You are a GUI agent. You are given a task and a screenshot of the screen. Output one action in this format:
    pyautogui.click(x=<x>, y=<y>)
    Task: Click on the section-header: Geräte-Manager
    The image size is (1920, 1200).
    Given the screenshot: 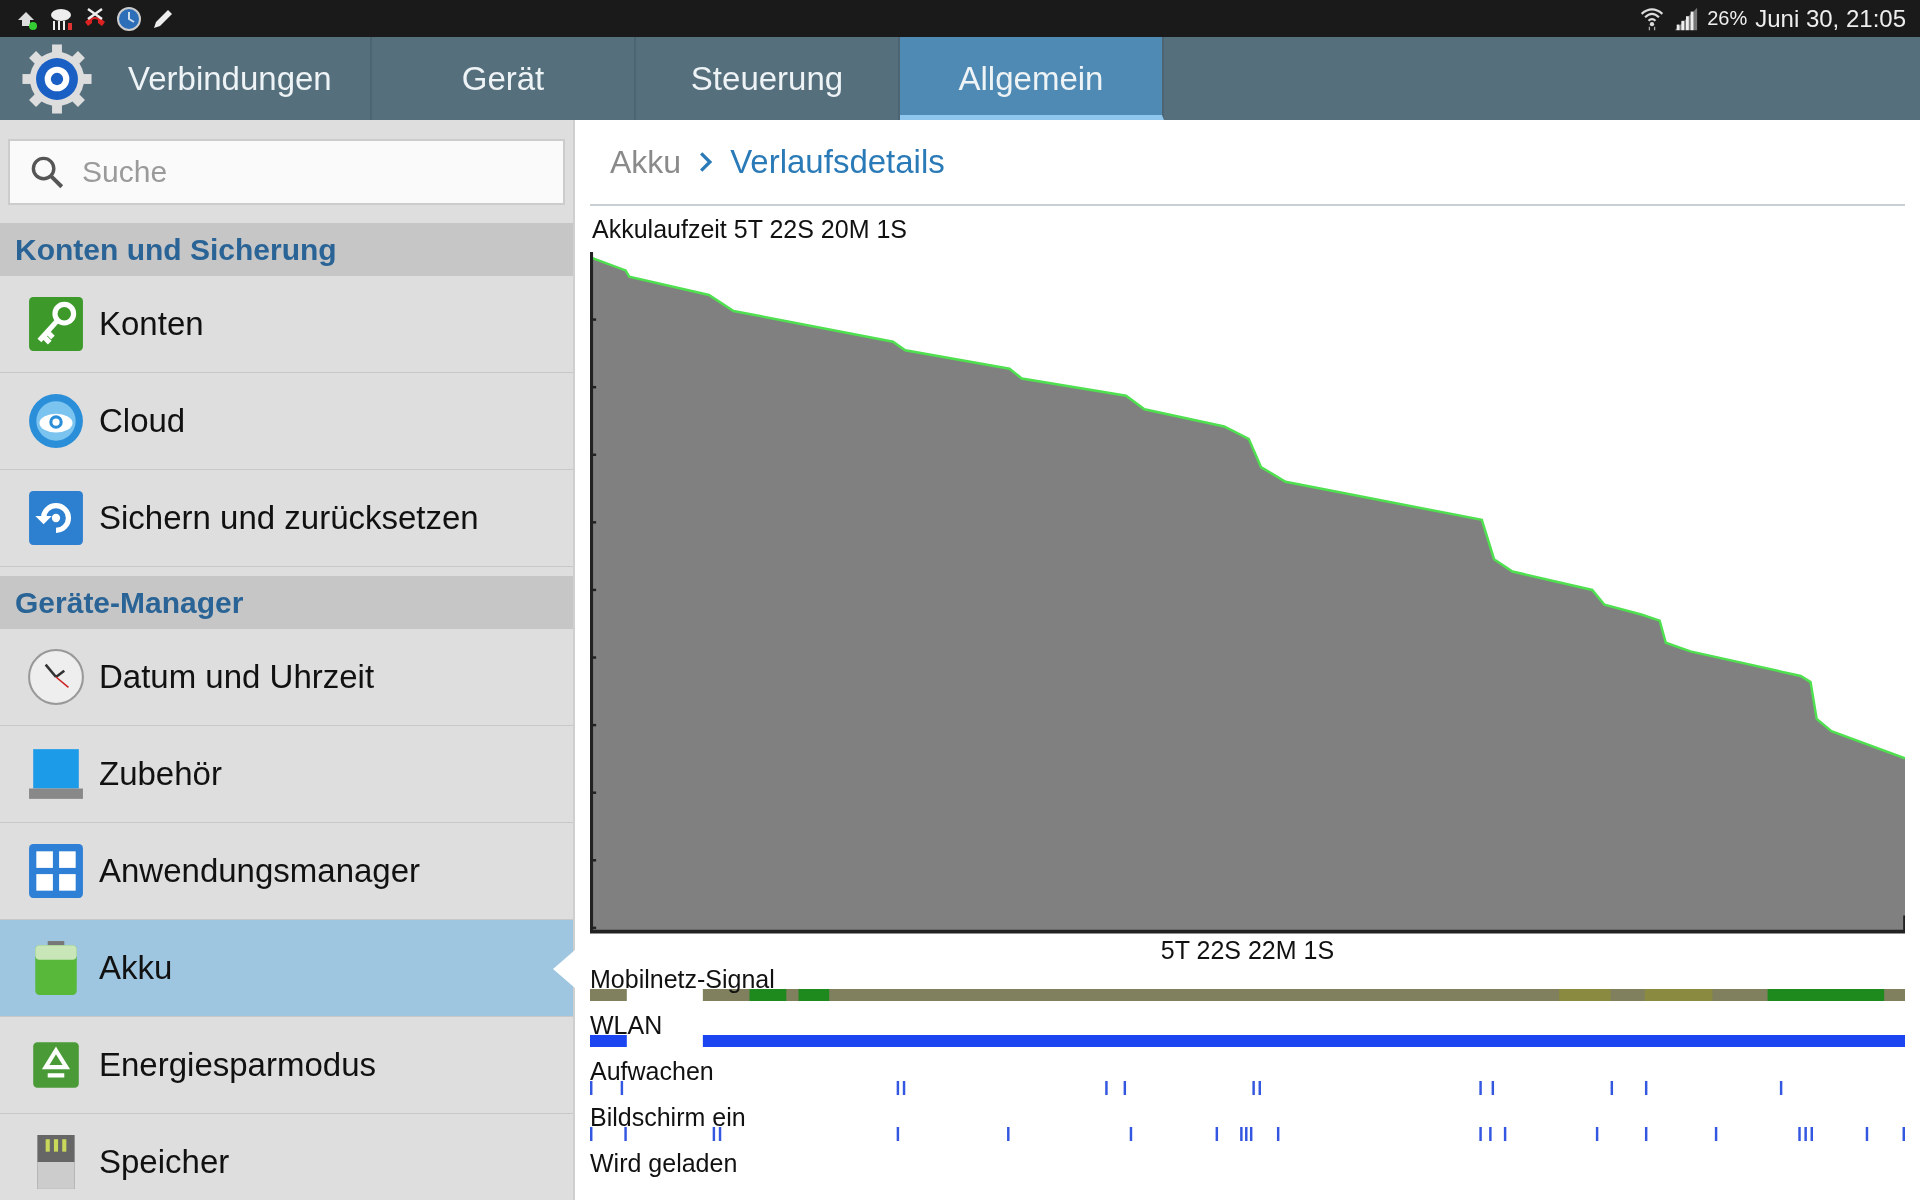 What is the action you would take?
    pyautogui.click(x=286, y=602)
    